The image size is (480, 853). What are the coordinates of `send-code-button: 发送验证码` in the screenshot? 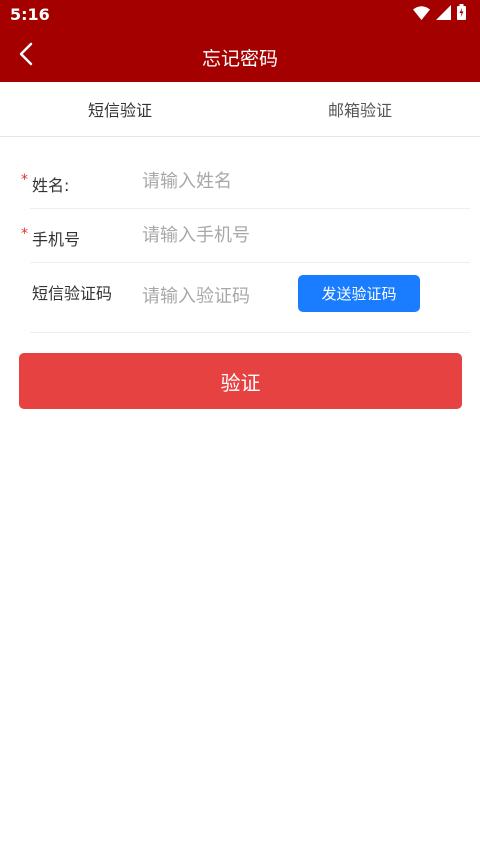 It's located at (359, 293).